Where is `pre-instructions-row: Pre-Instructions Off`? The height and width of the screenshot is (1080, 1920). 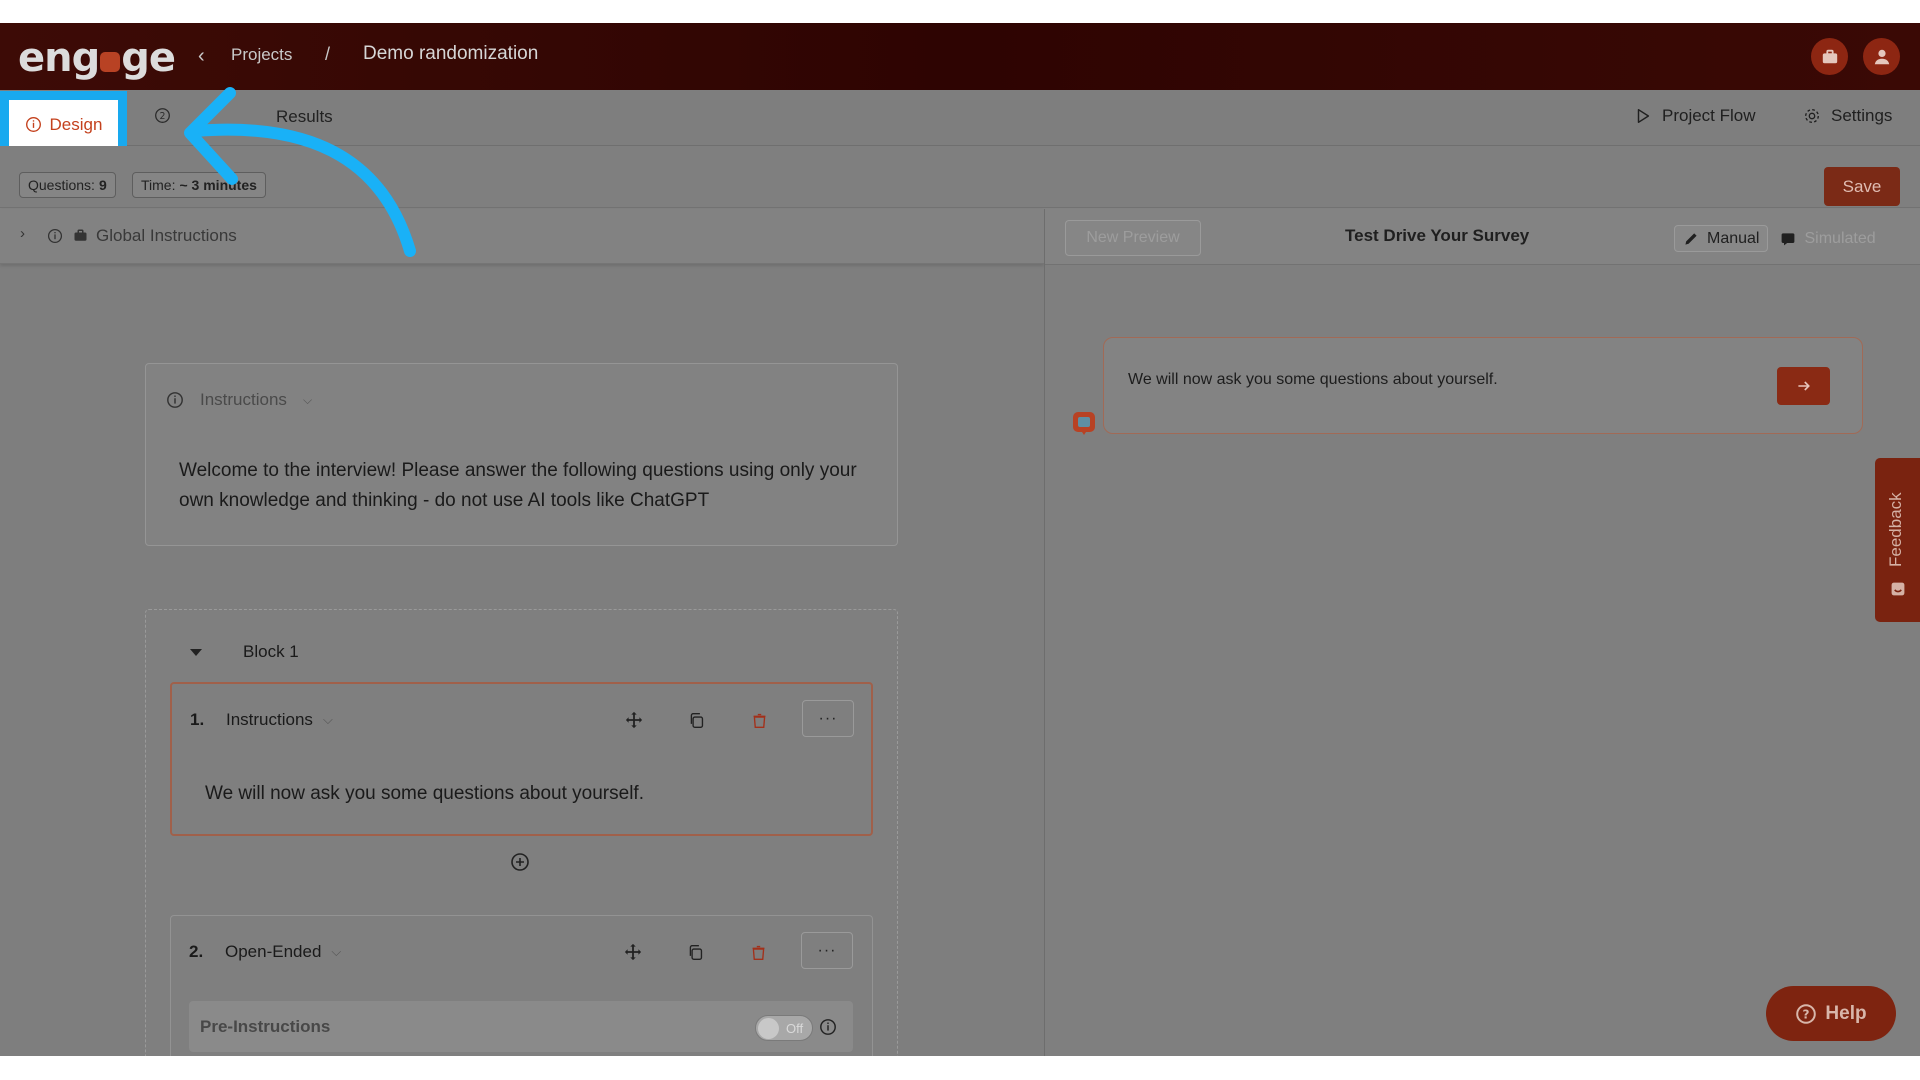 pre-instructions-row: Pre-Instructions Off is located at coordinates (521, 1026).